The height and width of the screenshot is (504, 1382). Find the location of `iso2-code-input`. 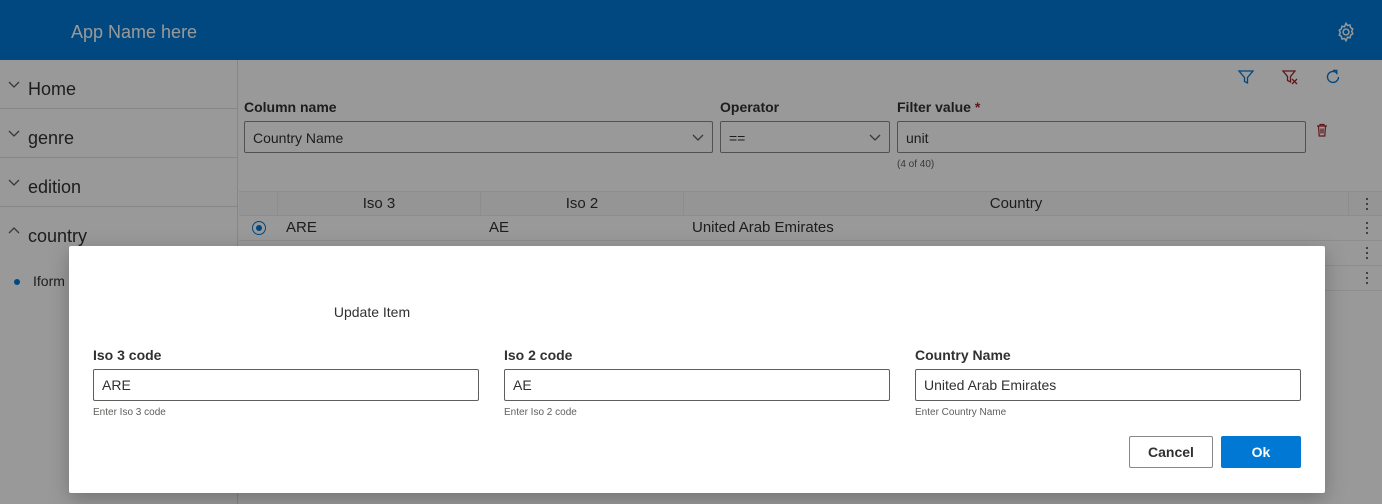

iso2-code-input is located at coordinates (697, 385).